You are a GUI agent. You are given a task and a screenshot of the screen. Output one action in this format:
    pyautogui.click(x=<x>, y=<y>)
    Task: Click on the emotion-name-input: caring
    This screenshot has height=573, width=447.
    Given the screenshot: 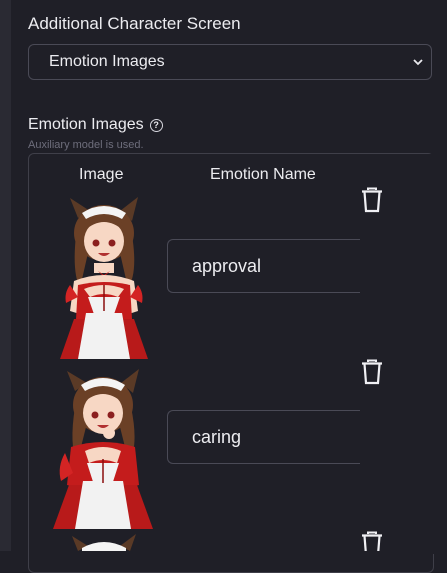 What is the action you would take?
    pyautogui.click(x=267, y=437)
    